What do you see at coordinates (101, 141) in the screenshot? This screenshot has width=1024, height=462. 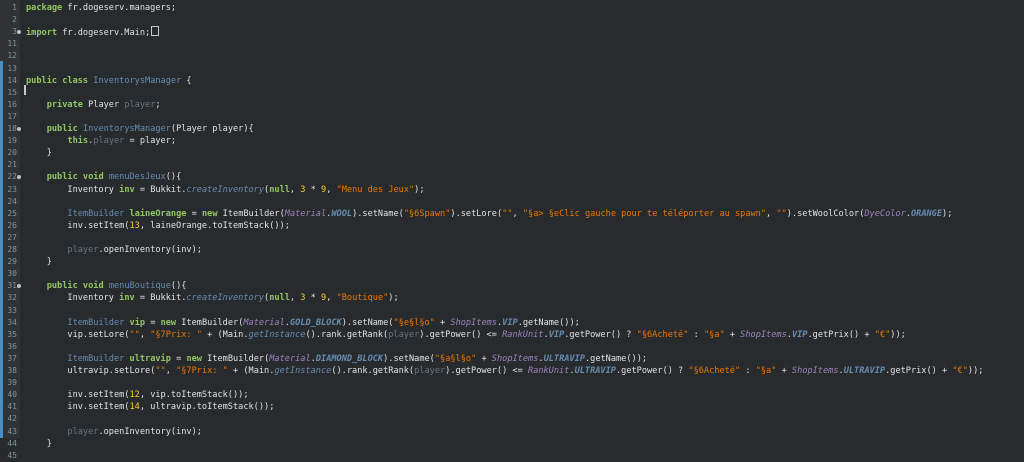 I see `code-text: this.player = player;` at bounding box center [101, 141].